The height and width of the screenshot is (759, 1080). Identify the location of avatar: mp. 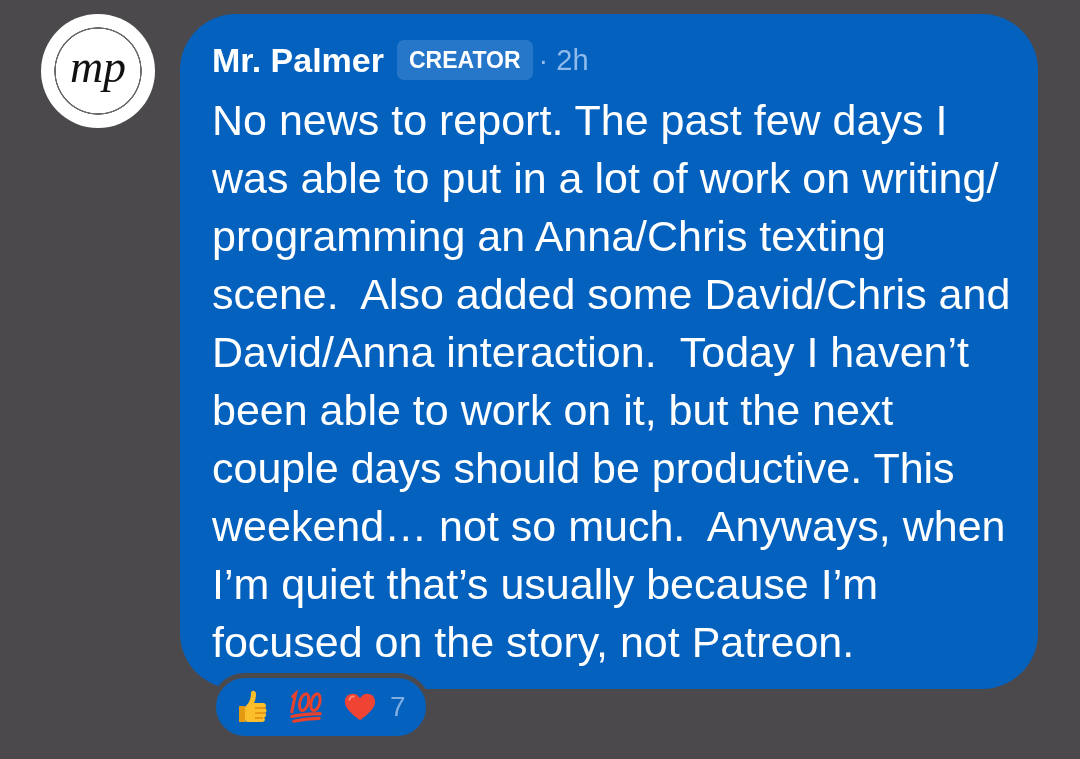
(98, 71).